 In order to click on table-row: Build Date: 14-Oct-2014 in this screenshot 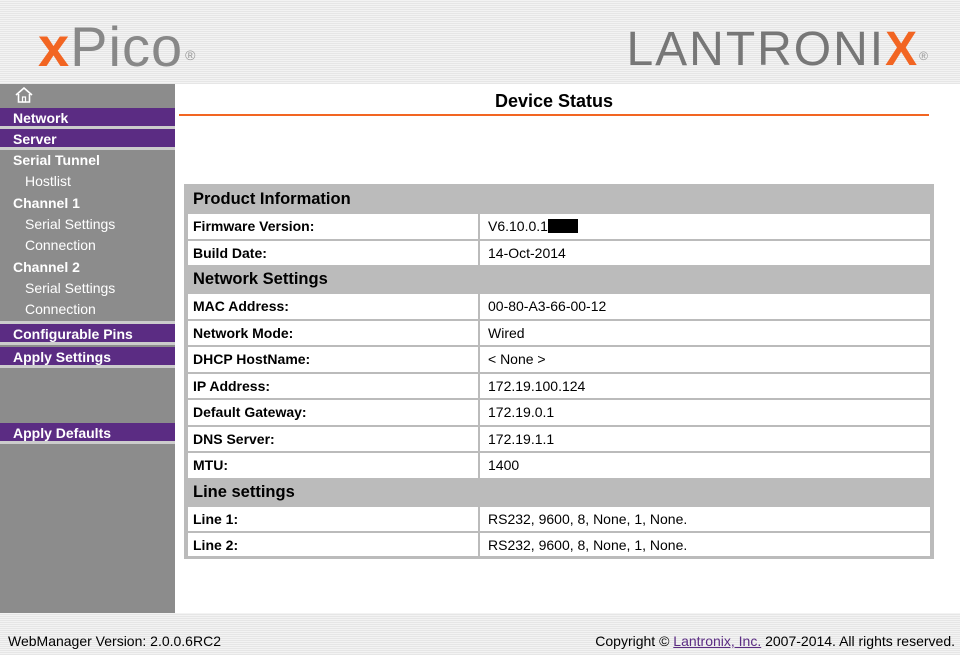, I will do `click(559, 251)`.